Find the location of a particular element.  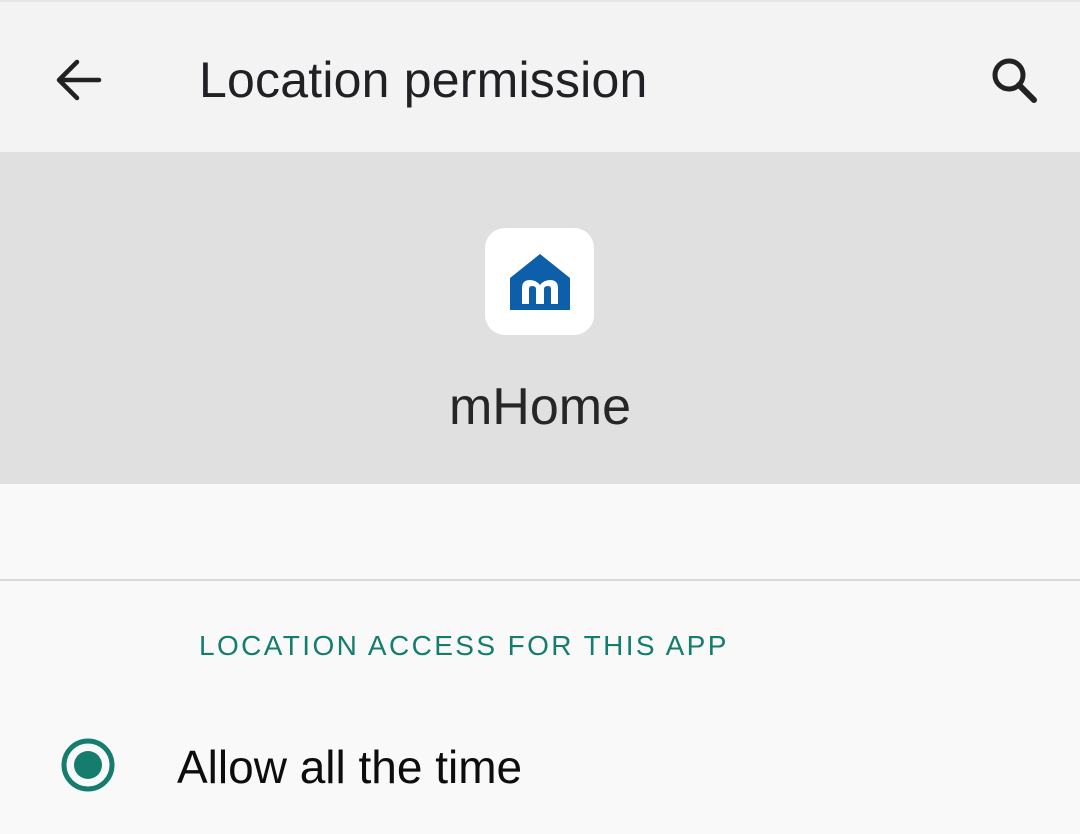

mhome-logo-icon is located at coordinates (539, 281).